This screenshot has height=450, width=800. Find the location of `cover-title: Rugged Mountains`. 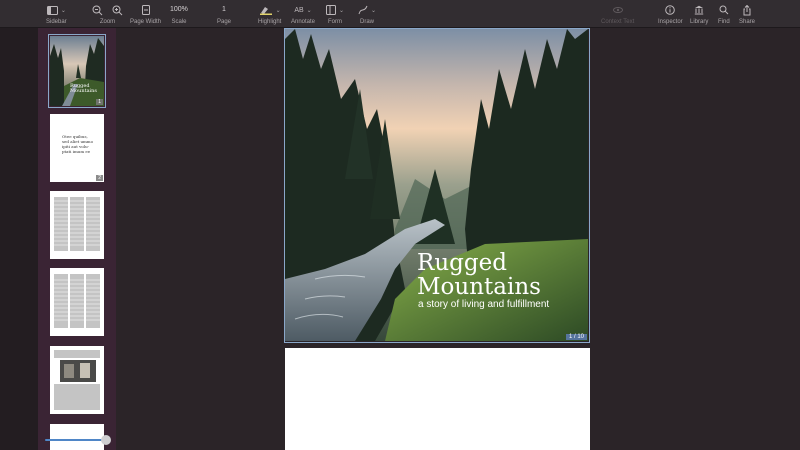

cover-title: Rugged Mountains is located at coordinates (479, 275).